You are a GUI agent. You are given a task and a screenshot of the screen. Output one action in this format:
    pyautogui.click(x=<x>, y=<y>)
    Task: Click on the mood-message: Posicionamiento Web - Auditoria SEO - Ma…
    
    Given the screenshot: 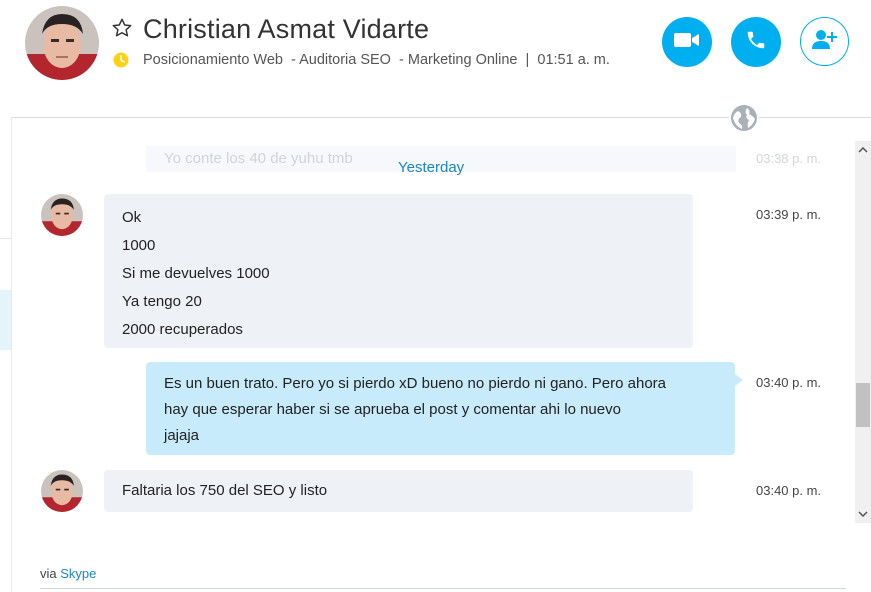 What is the action you would take?
    pyautogui.click(x=376, y=60)
    